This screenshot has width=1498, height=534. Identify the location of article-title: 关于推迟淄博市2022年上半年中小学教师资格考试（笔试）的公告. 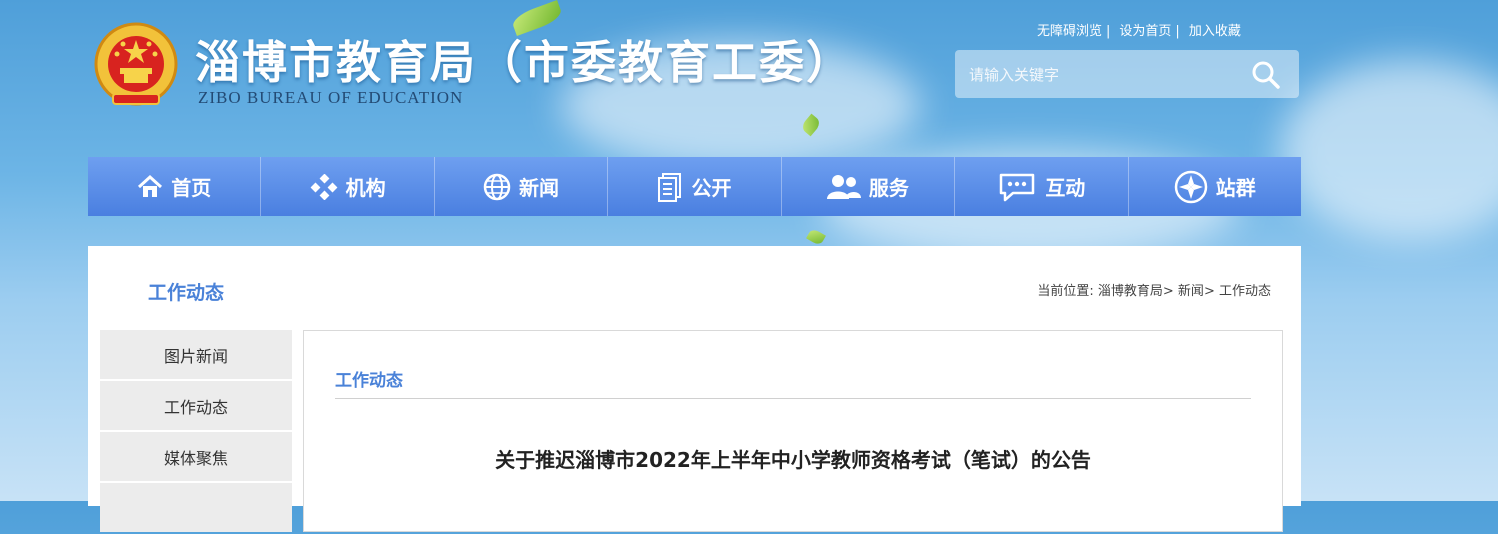
(793, 460).